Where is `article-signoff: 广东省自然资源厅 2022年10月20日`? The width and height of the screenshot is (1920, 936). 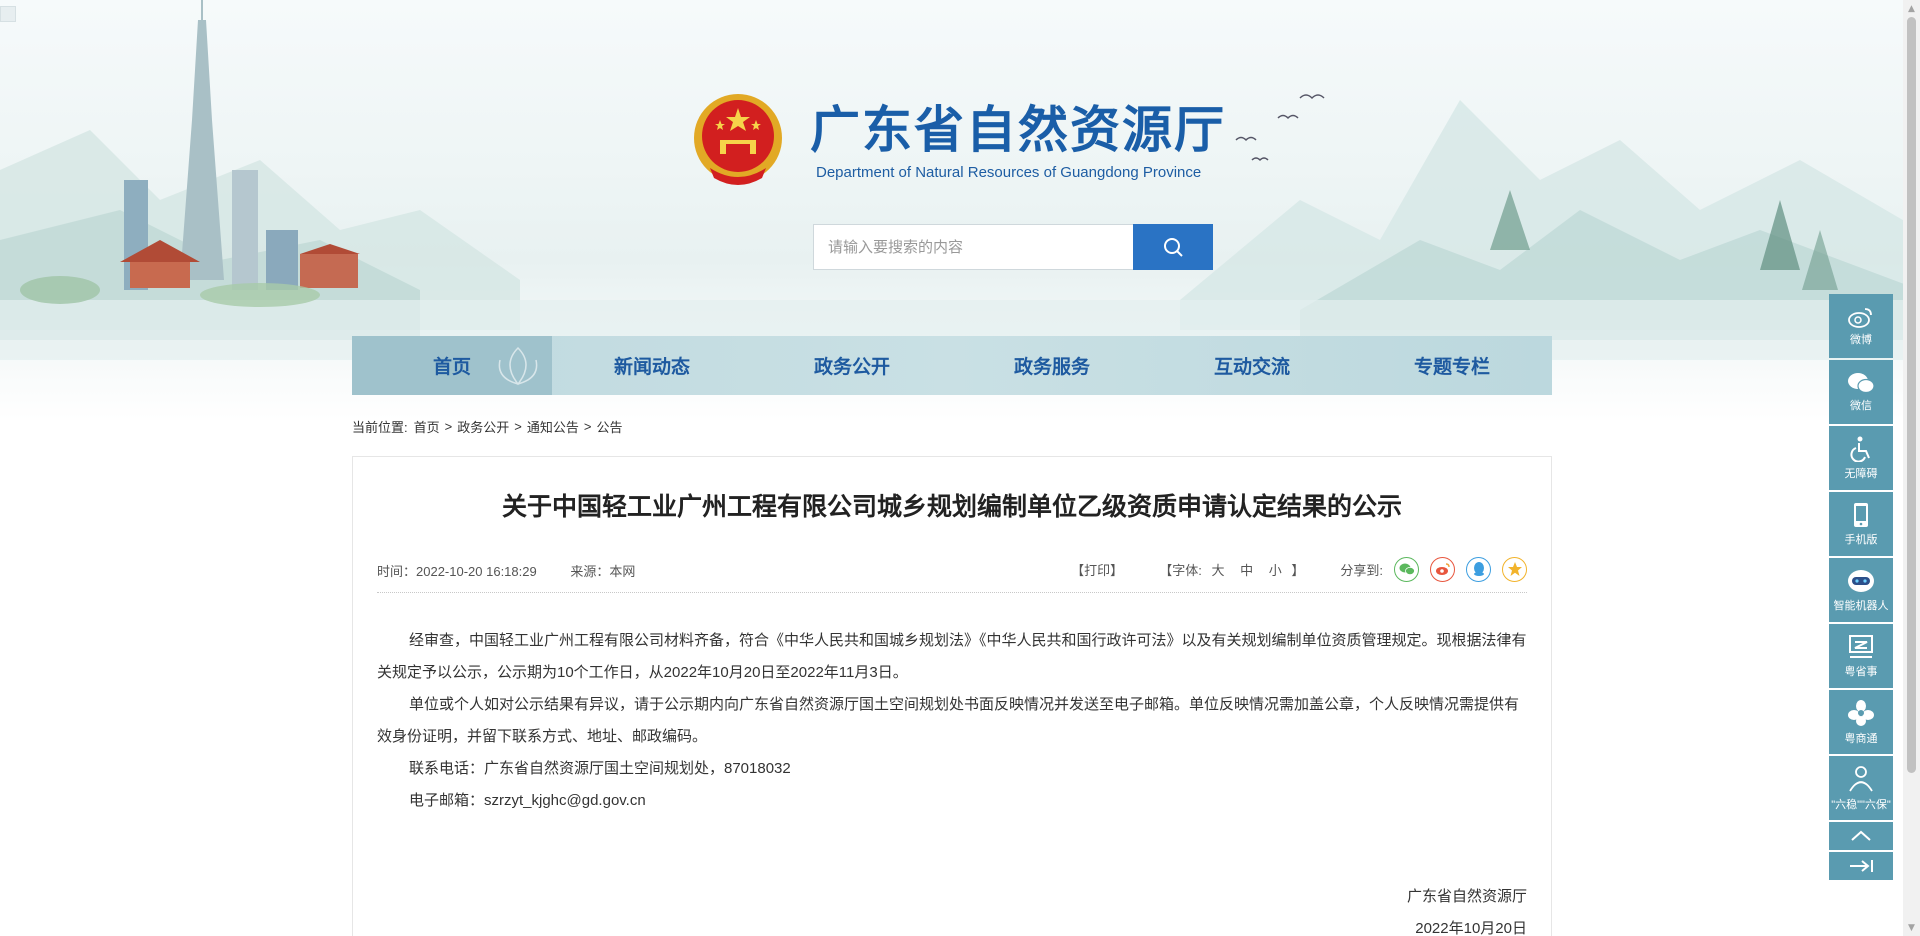 article-signoff: 广东省自然资源厅 2022年10月20日 is located at coordinates (1467, 908).